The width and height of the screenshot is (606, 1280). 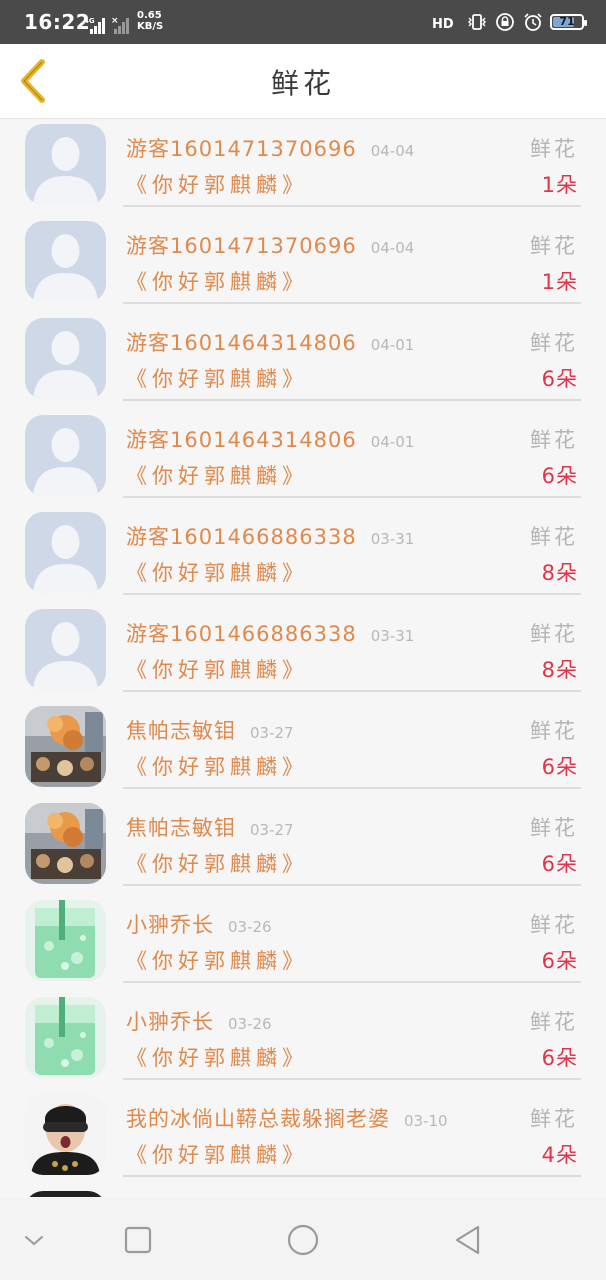 What do you see at coordinates (241, 537) in the screenshot?
I see `sender-name-text: 游客1601466886338` at bounding box center [241, 537].